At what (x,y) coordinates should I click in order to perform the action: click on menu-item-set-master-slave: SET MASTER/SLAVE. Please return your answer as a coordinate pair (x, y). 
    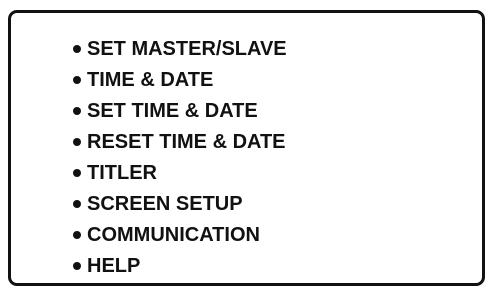
    Looking at the image, I should click on (180, 48).